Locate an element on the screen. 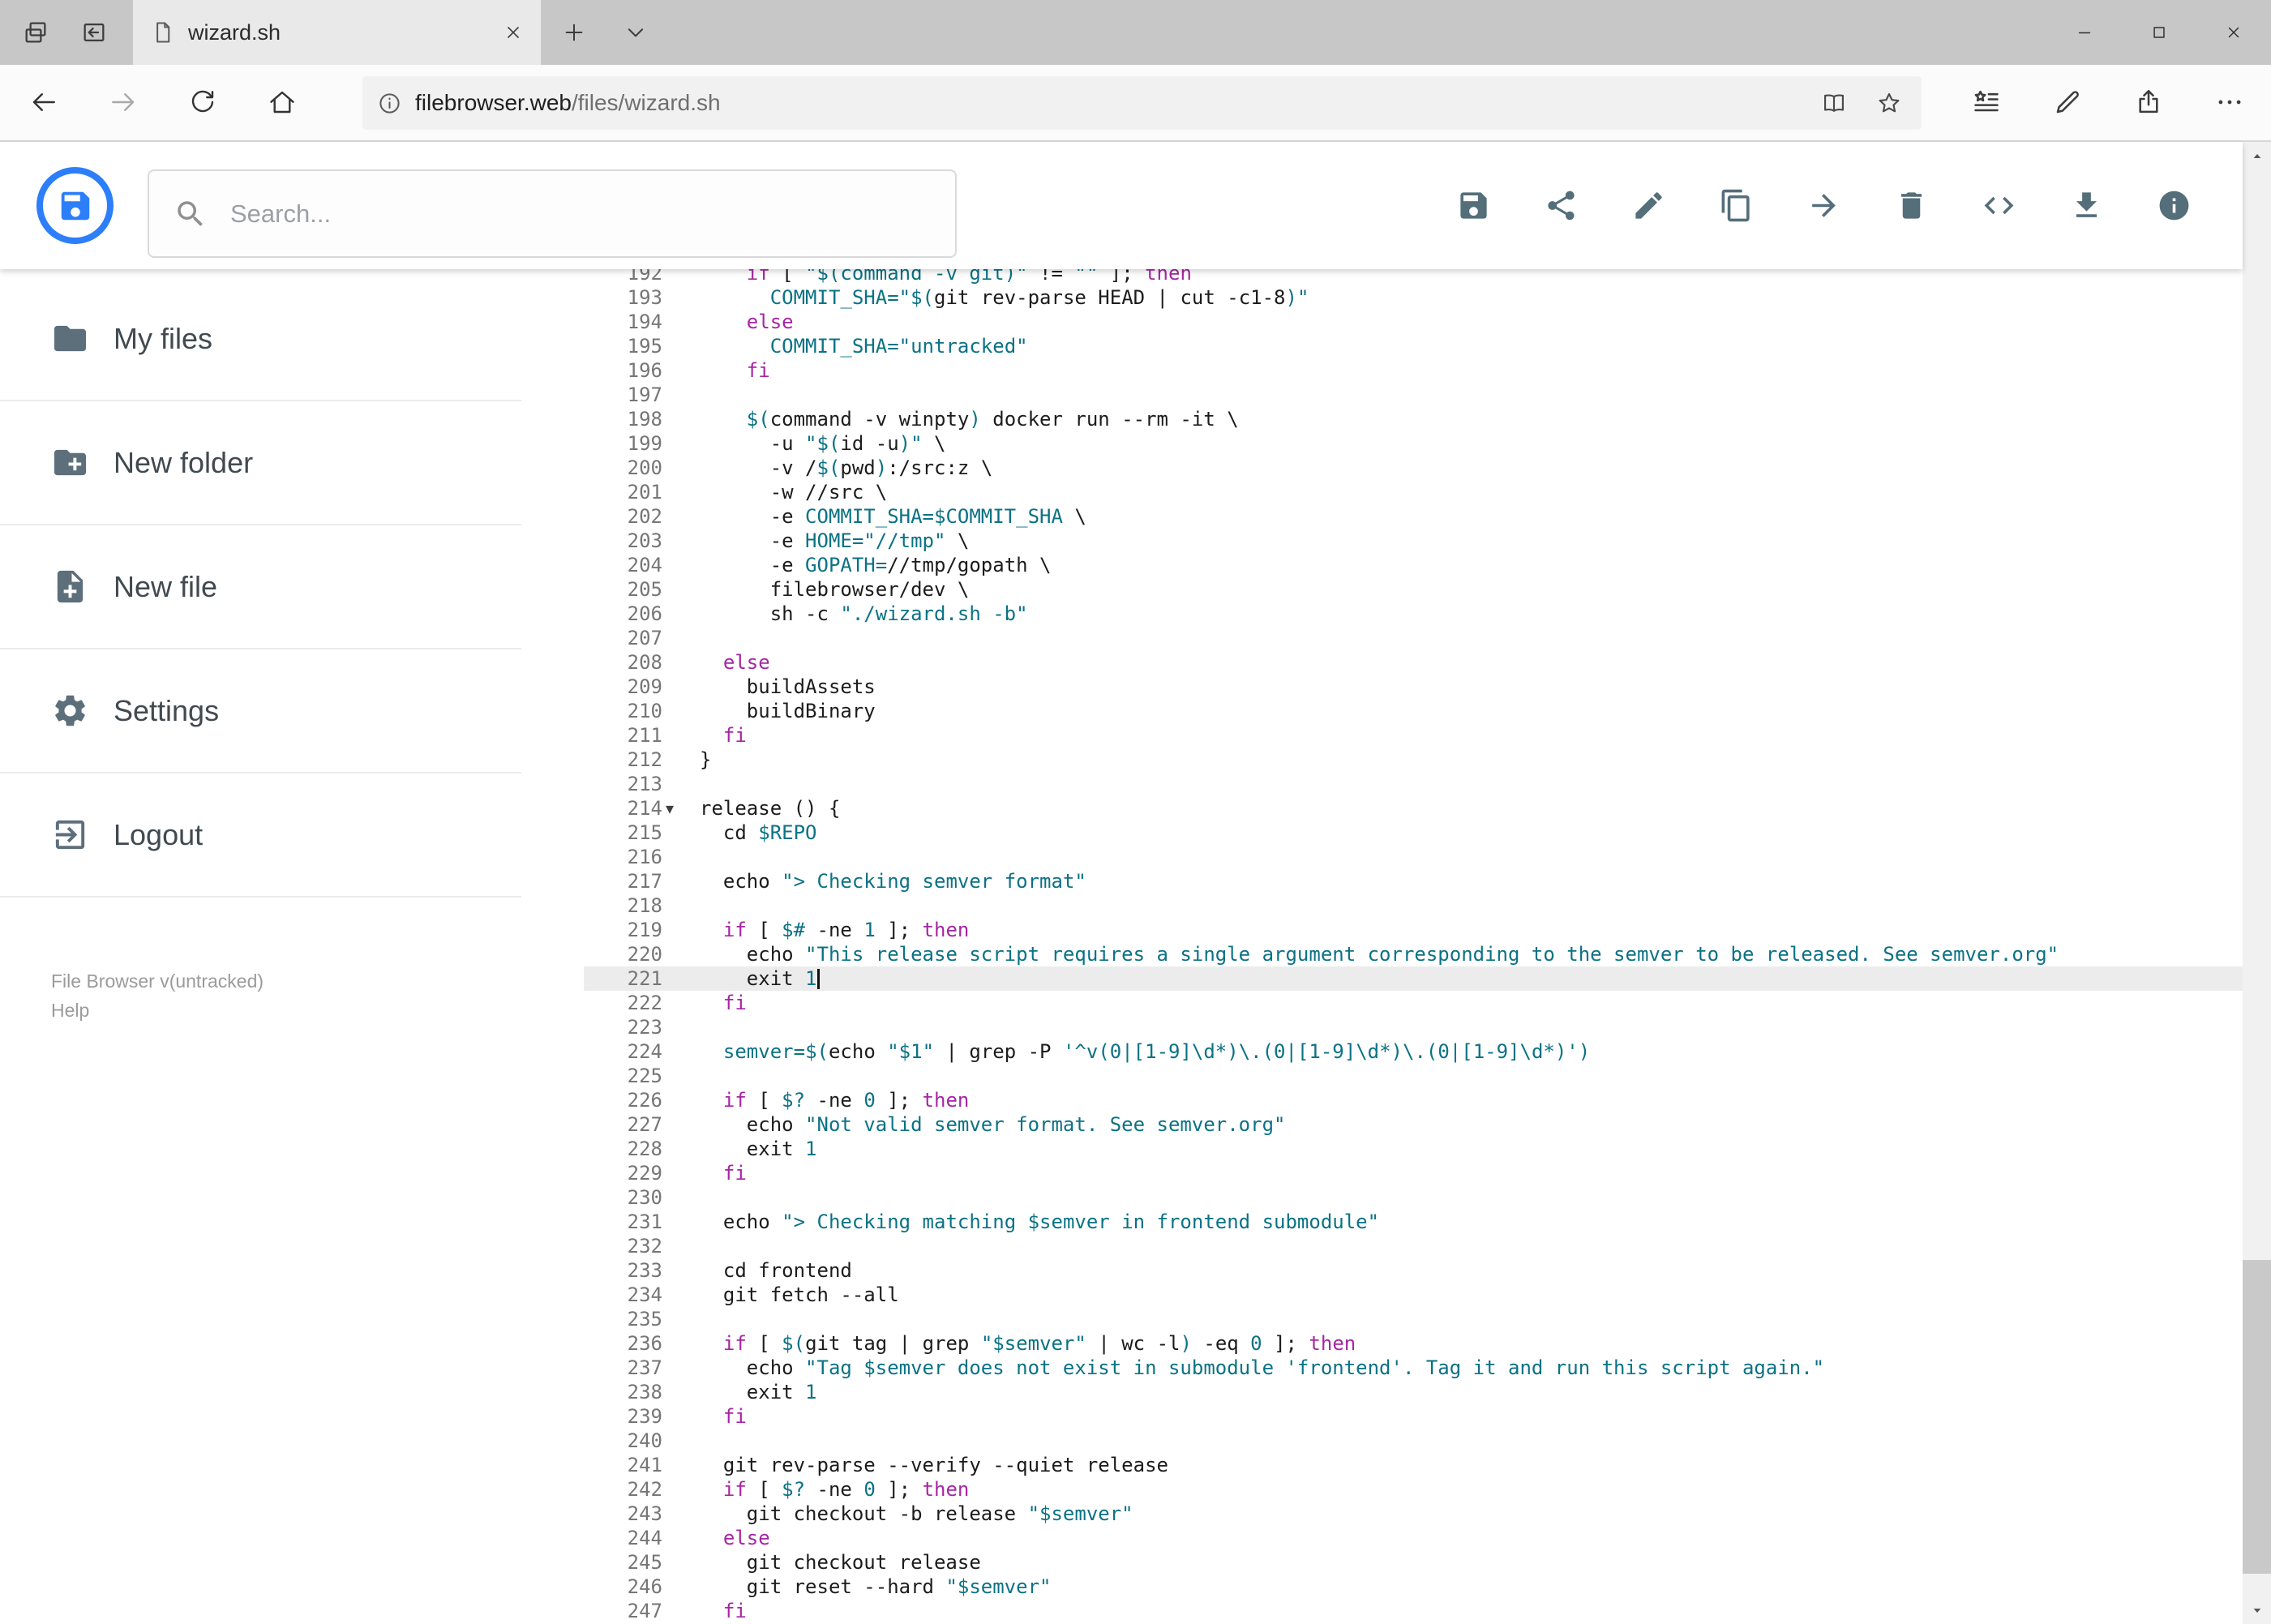 Image resolution: width=2271 pixels, height=1624 pixels. code-line-225: 225 is located at coordinates (1414, 1076).